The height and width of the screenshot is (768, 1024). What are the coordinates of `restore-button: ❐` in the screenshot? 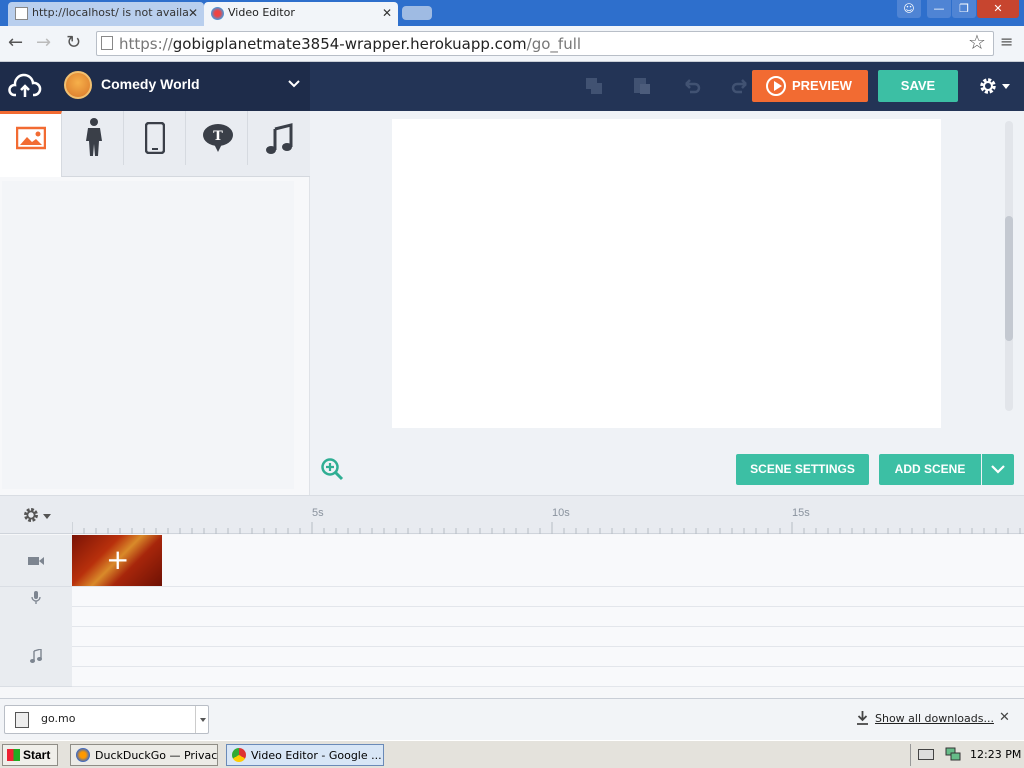 It's located at (964, 9).